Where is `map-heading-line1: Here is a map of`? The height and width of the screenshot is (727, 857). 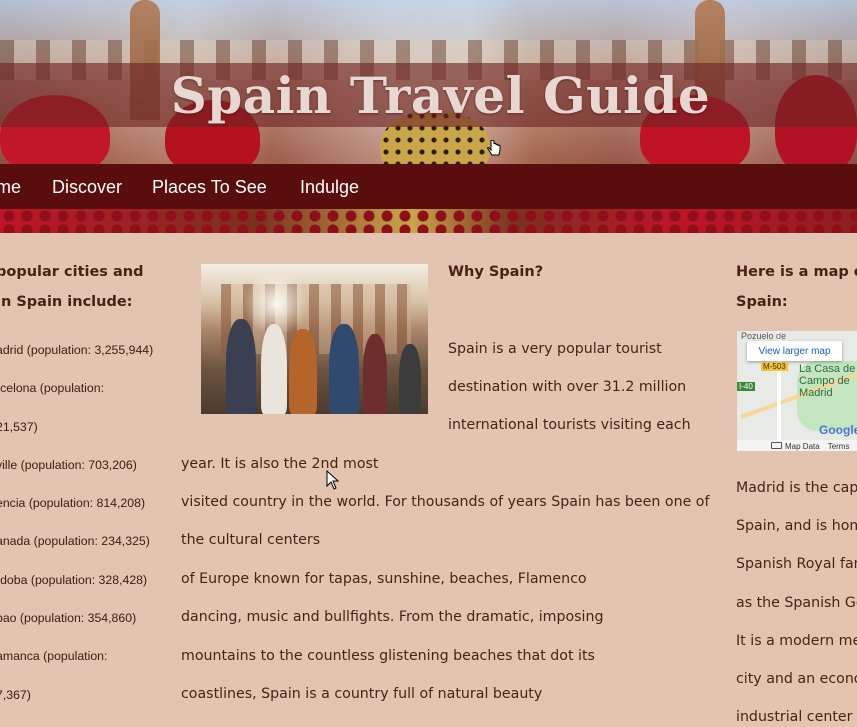
map-heading-line1: Here is a map of is located at coordinates (796, 272).